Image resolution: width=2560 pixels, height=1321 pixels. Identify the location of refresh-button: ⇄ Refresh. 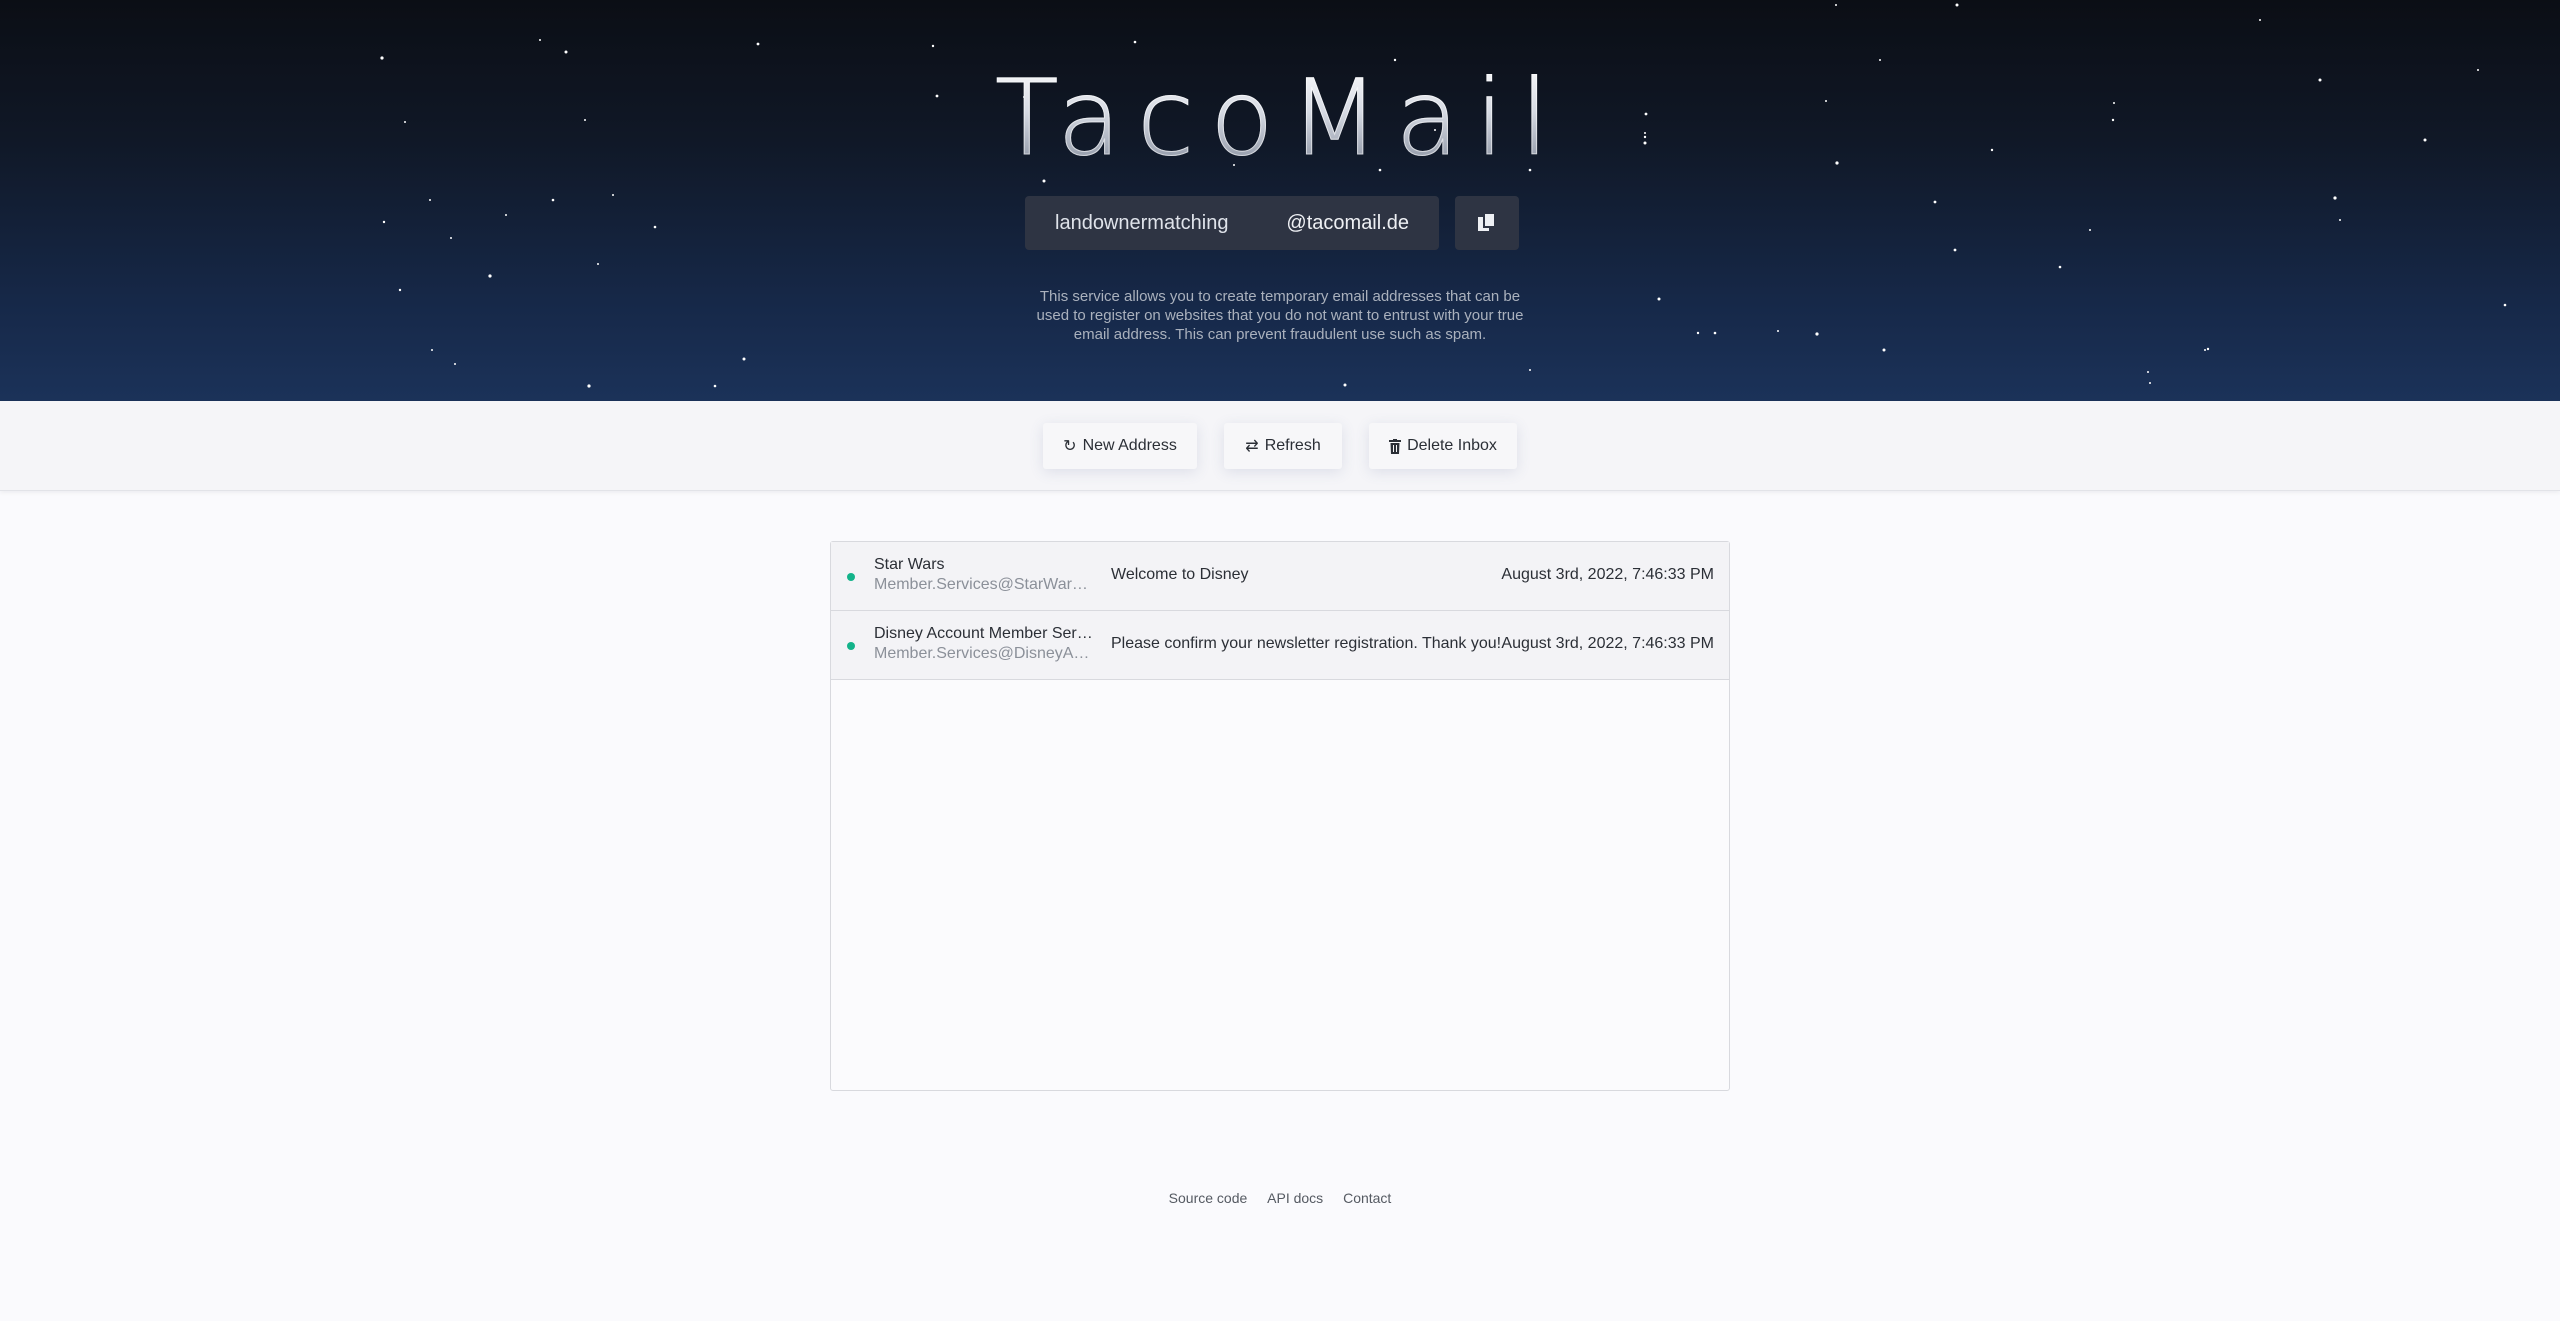
(1283, 446).